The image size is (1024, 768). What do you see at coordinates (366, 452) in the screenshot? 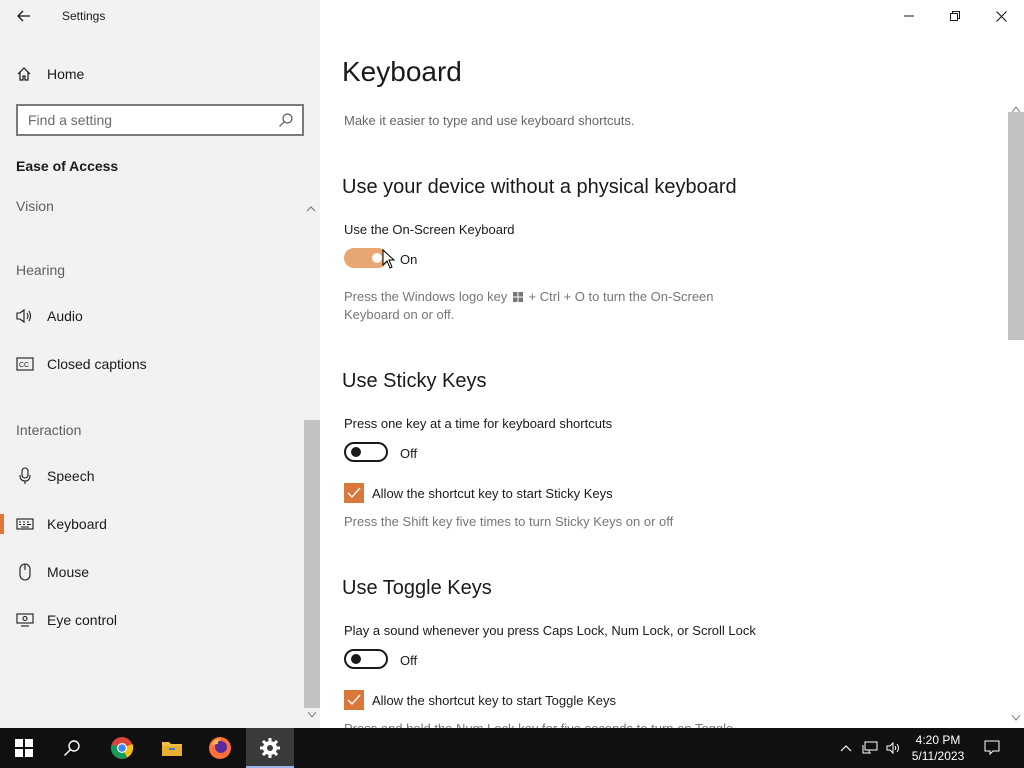
I see `sticky-toggle` at bounding box center [366, 452].